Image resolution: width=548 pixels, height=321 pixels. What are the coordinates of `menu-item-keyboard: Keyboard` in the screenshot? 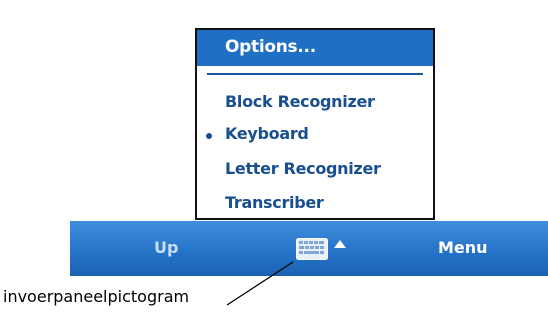 It's located at (267, 133).